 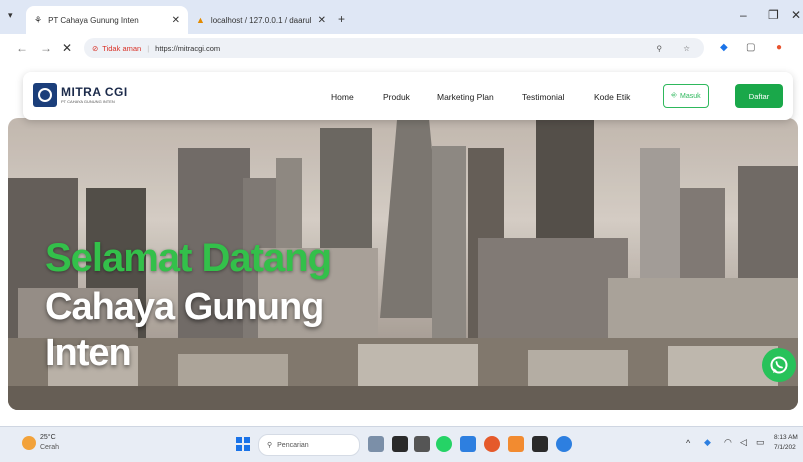 What do you see at coordinates (468, 444) in the screenshot?
I see `vscode-icon` at bounding box center [468, 444].